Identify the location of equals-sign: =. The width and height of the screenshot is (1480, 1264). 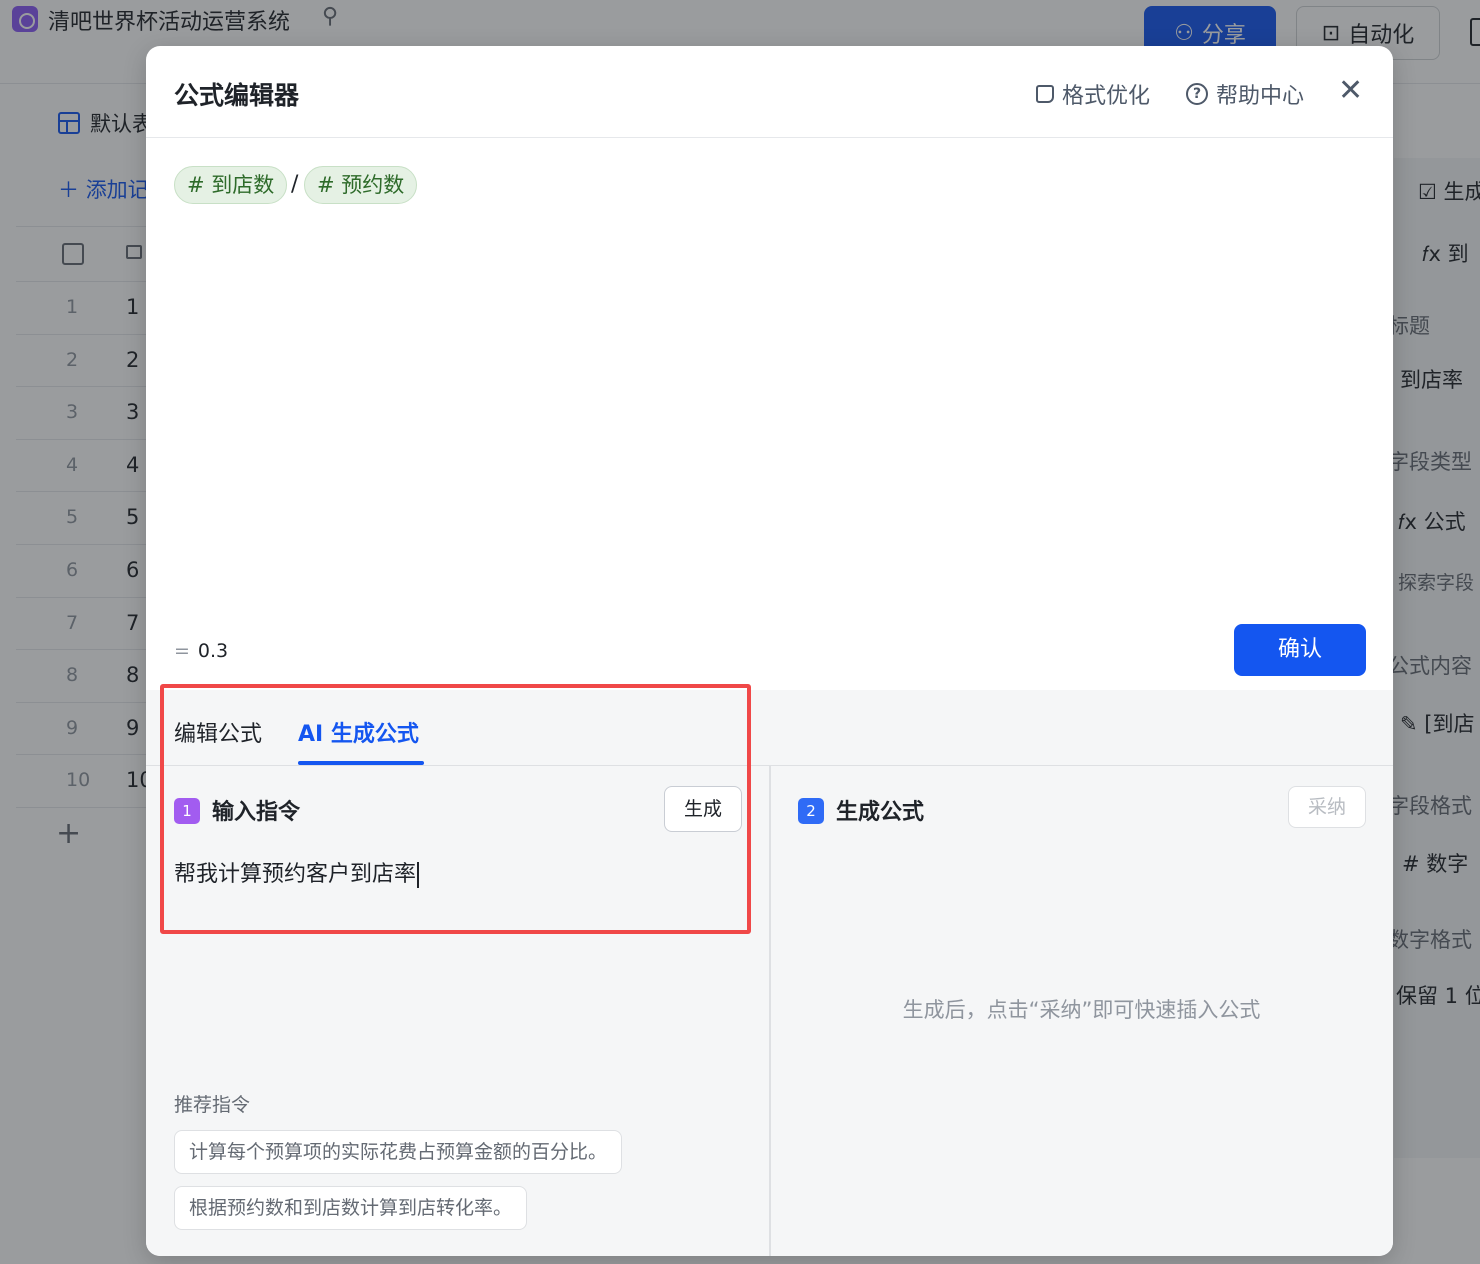
(182, 651).